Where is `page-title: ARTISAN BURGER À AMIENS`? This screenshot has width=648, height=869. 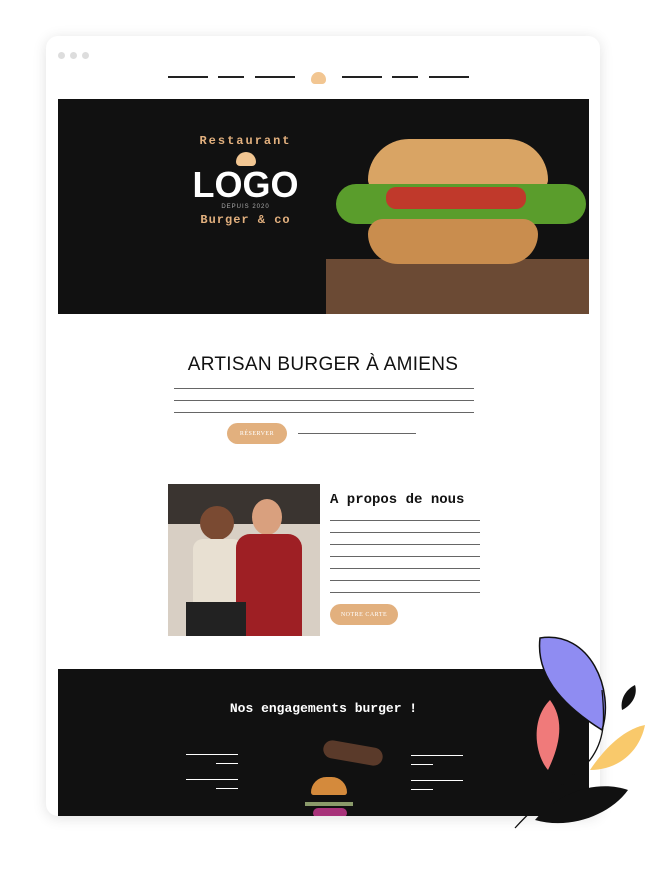
page-title: ARTISAN BURGER À AMIENS is located at coordinates (323, 364).